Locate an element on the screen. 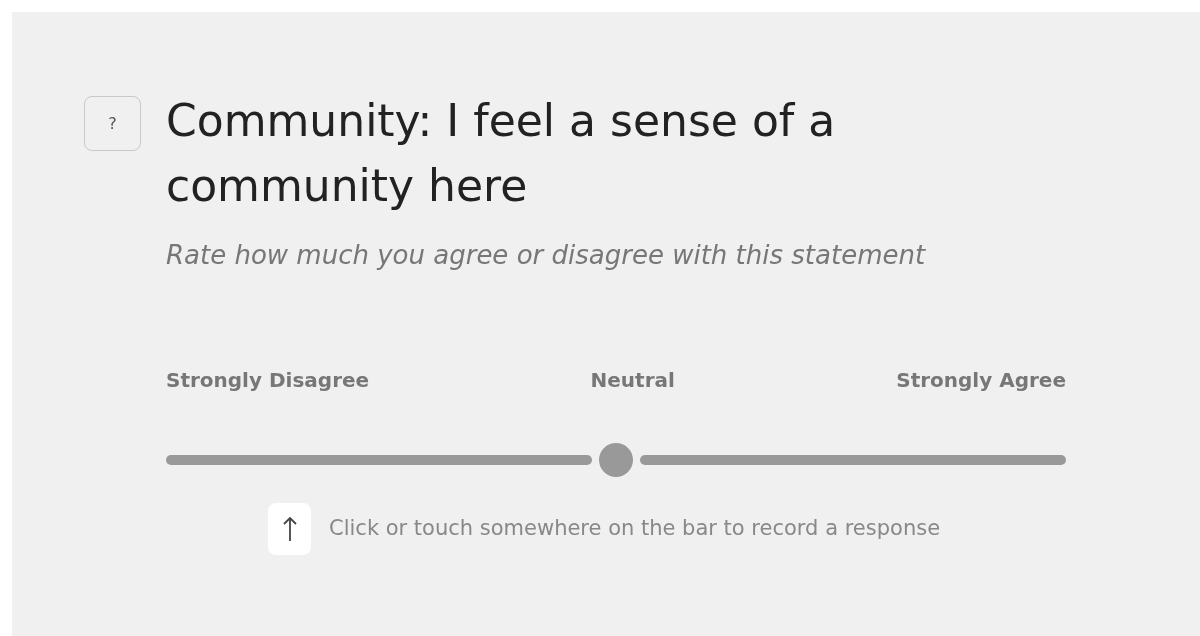 The height and width of the screenshot is (636, 1200). scale-label: Strongly Disagree is located at coordinates (268, 380).